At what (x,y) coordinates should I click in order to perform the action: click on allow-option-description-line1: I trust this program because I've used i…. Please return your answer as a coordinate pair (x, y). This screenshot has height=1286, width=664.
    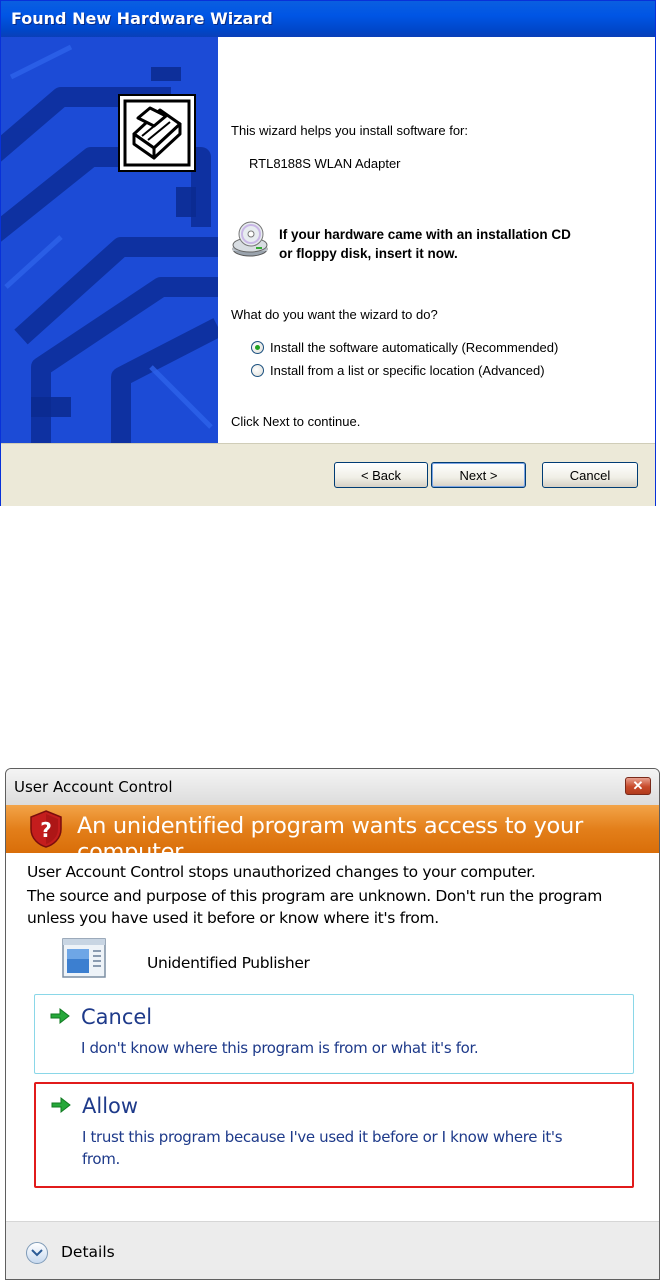
    Looking at the image, I should click on (322, 1137).